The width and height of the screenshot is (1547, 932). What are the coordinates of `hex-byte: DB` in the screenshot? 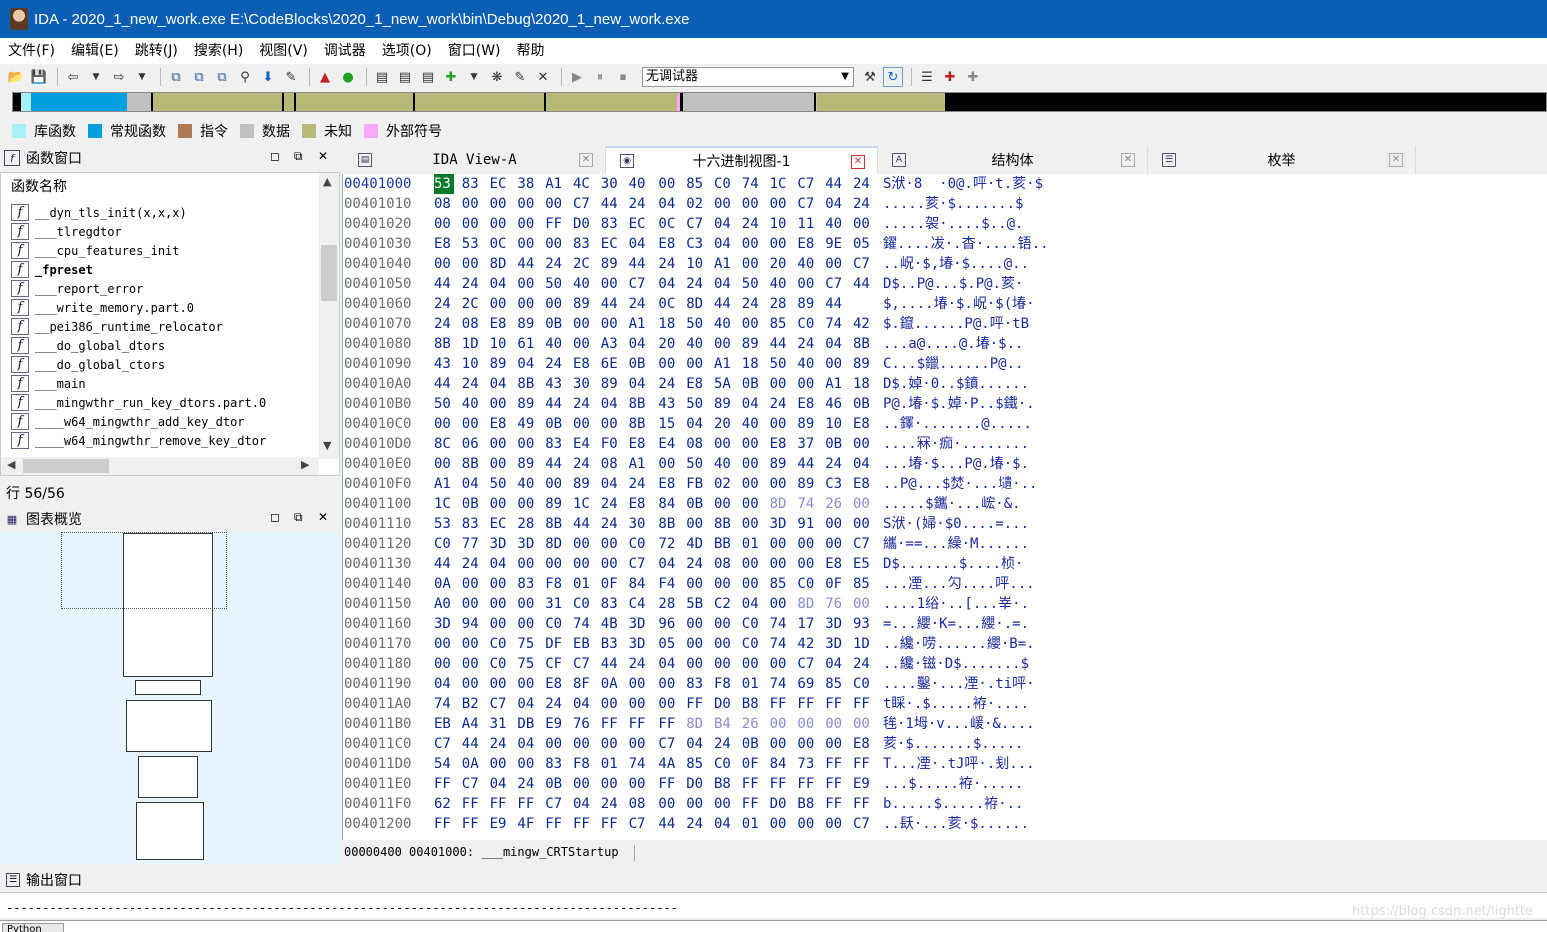 It's located at (527, 724).